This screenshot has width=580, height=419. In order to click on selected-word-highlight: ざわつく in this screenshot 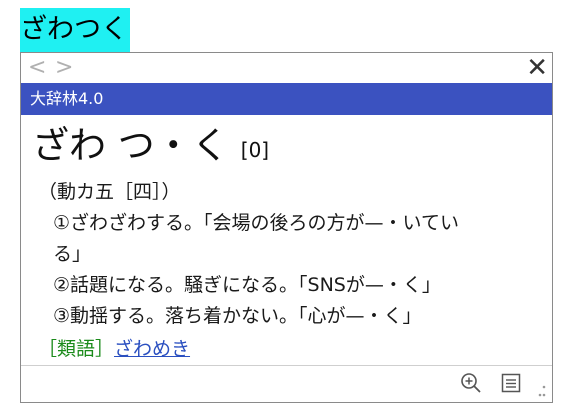, I will do `click(75, 30)`.